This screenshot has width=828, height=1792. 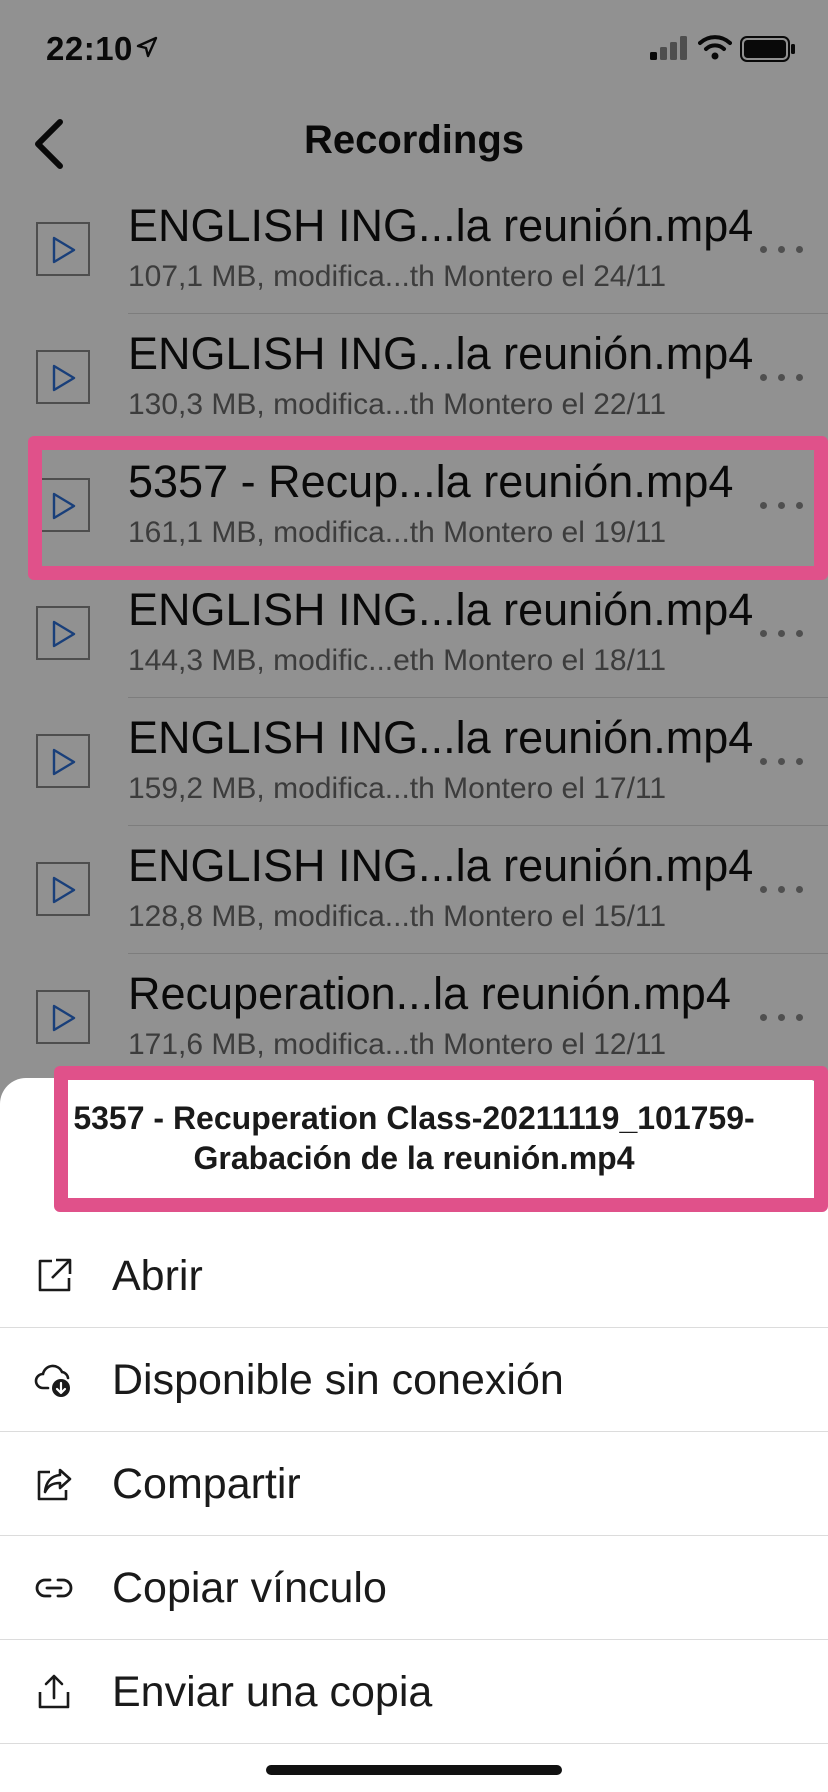 I want to click on share-icon, so click(x=54, y=1484).